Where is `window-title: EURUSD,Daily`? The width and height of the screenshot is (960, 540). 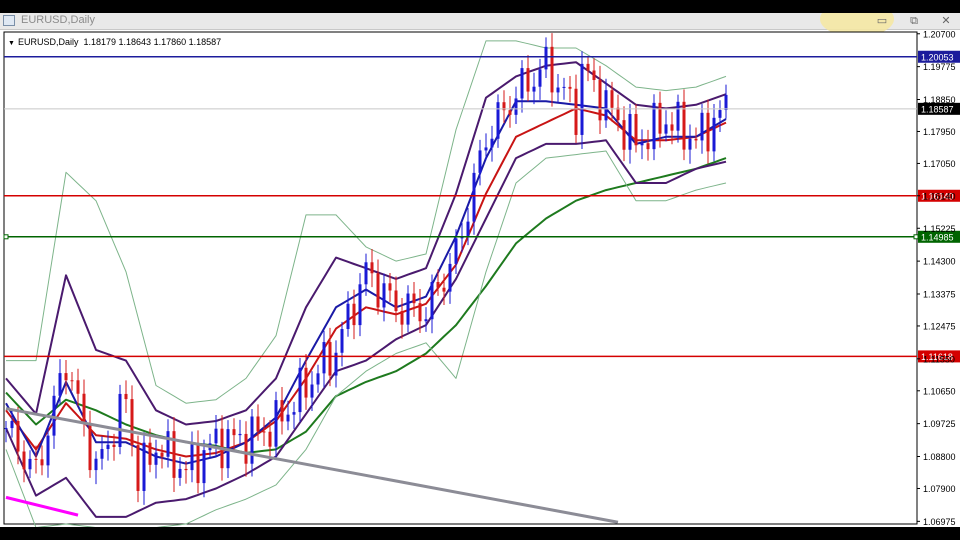
window-title: EURUSD,Daily is located at coordinates (58, 20).